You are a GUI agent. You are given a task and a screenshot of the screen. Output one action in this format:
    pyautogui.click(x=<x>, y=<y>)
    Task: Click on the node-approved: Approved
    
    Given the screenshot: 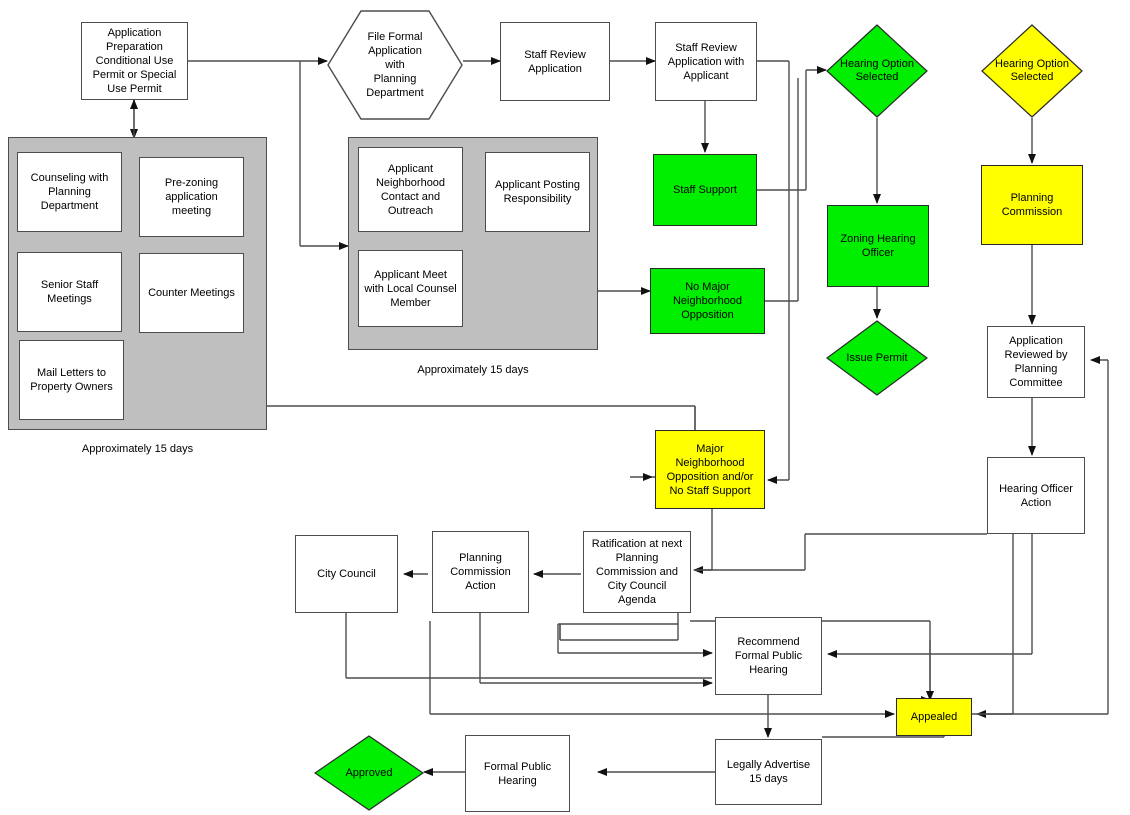 What is the action you would take?
    pyautogui.click(x=369, y=773)
    